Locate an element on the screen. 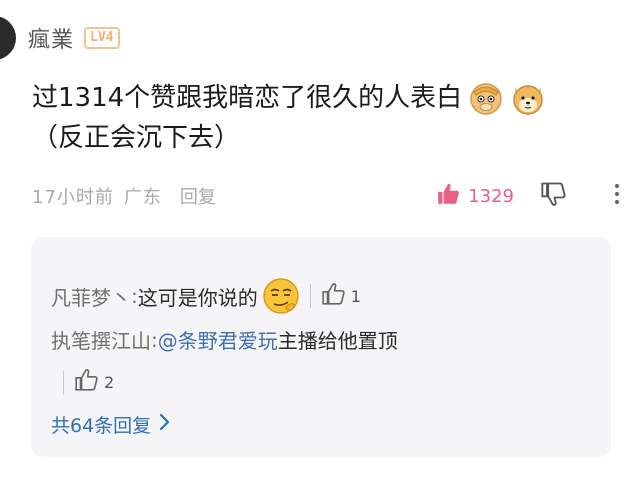  reply-text: 这可是你说的 is located at coordinates (197, 297).